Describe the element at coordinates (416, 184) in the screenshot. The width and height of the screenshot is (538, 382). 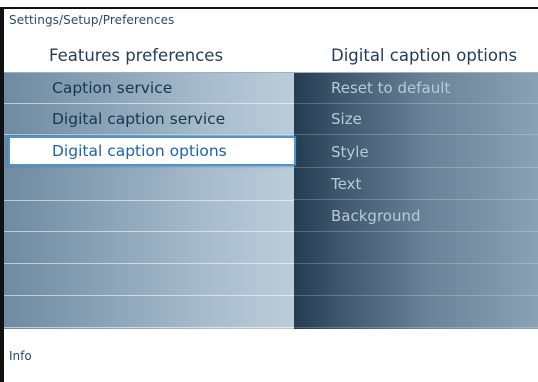
I see `right-menu-item-text: Text` at that location.